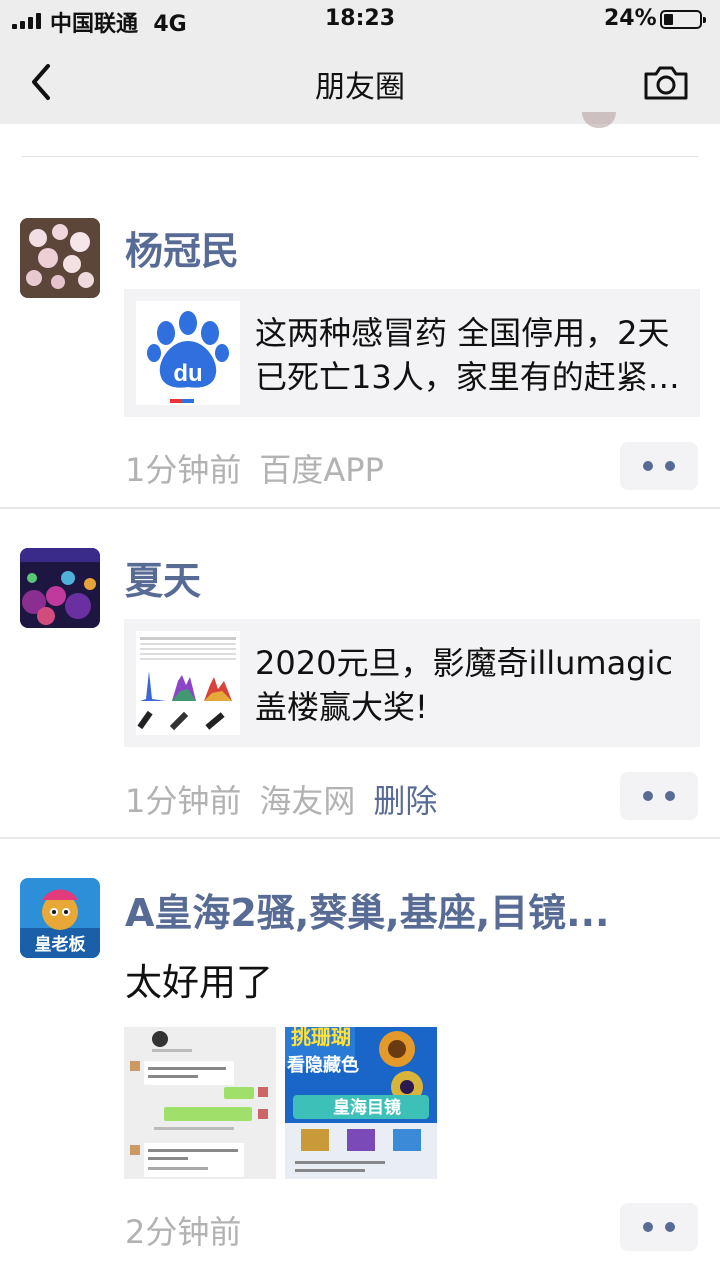  I want to click on avatar-label: 皇老板, so click(61, 944).